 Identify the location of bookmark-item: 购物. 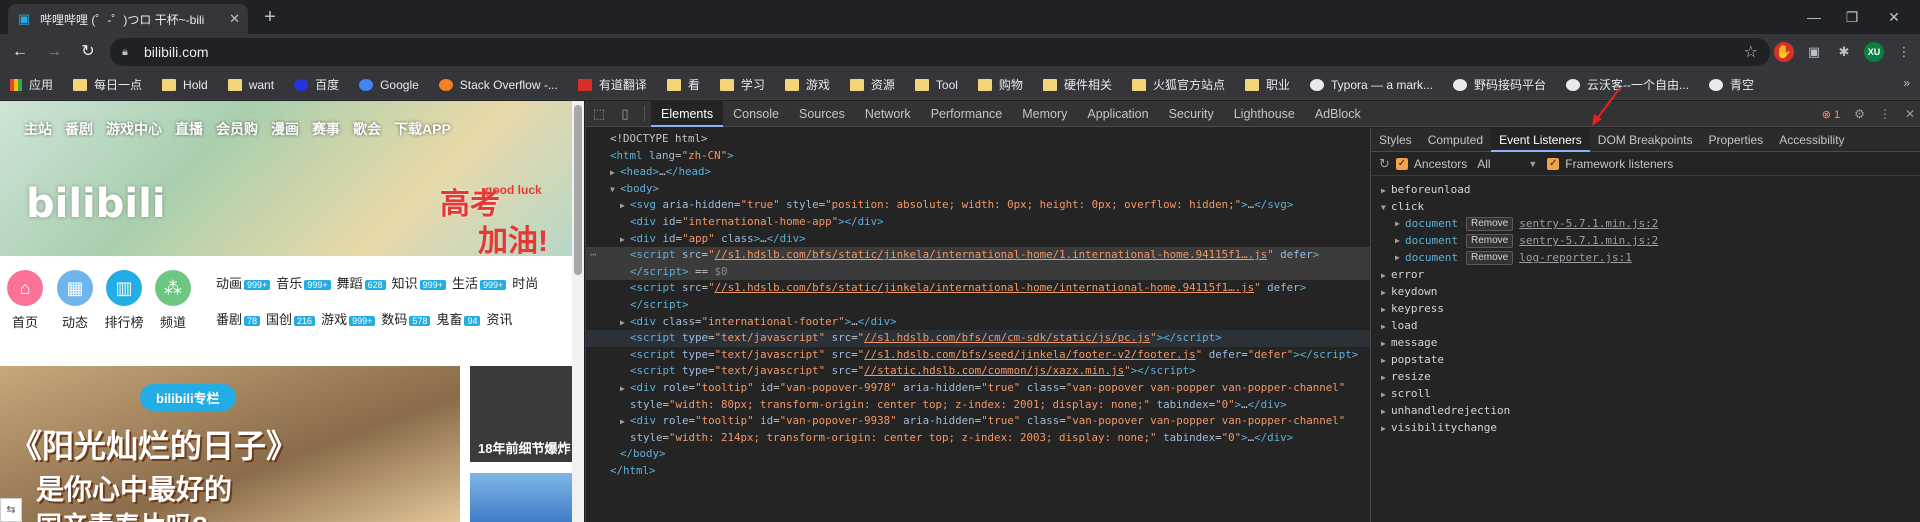
(1000, 84).